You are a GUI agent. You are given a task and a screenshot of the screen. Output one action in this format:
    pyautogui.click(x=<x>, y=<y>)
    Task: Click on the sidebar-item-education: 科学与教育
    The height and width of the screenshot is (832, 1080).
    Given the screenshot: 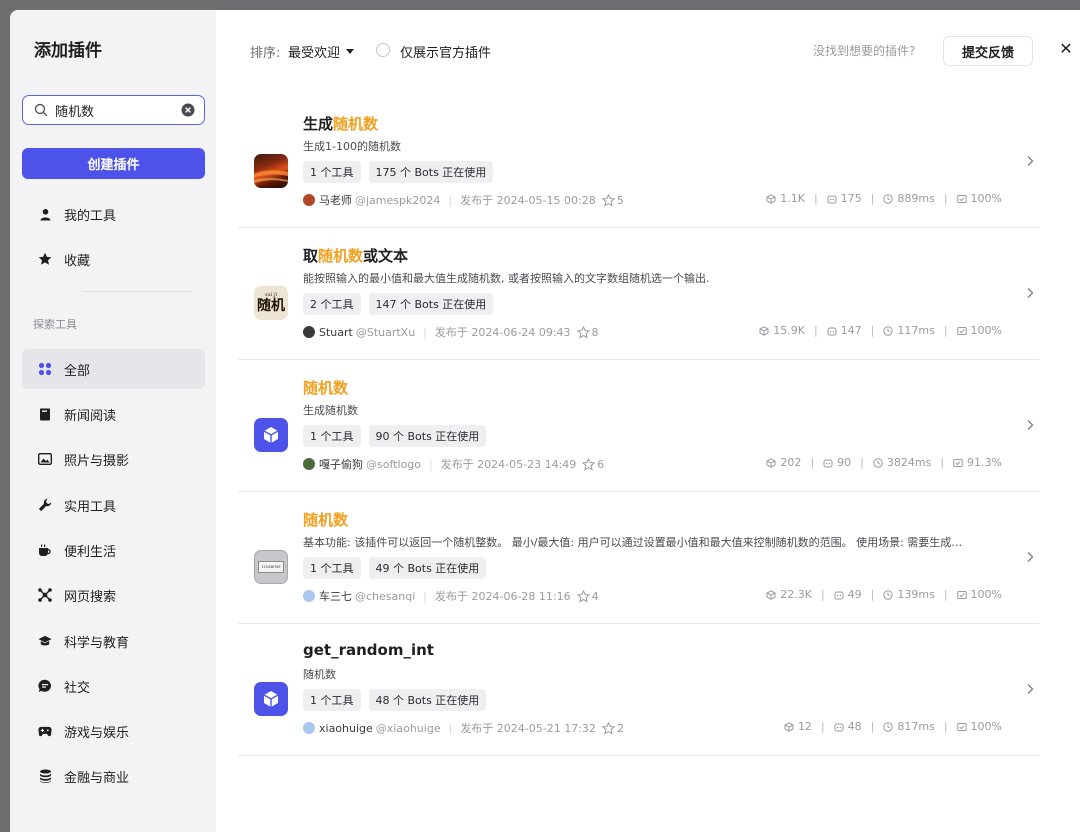 What is the action you would take?
    pyautogui.click(x=113, y=641)
    